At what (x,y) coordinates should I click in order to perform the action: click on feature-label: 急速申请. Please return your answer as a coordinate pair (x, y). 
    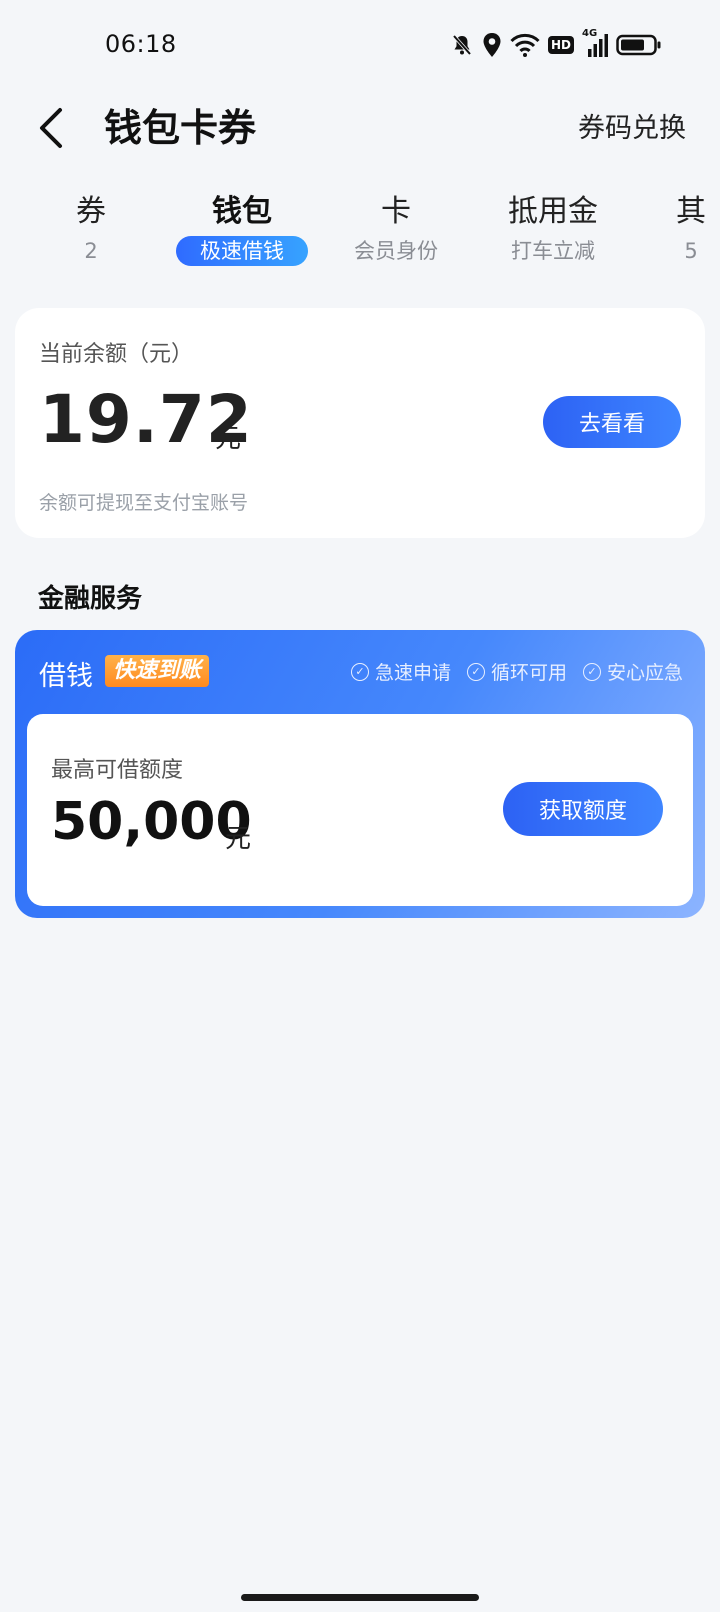
    Looking at the image, I should click on (412, 673).